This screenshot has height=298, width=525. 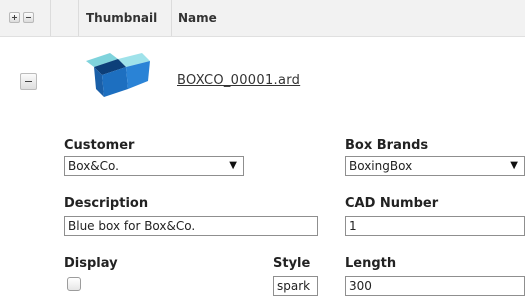 I want to click on description-field: Blue box for Box&Co., so click(x=191, y=226).